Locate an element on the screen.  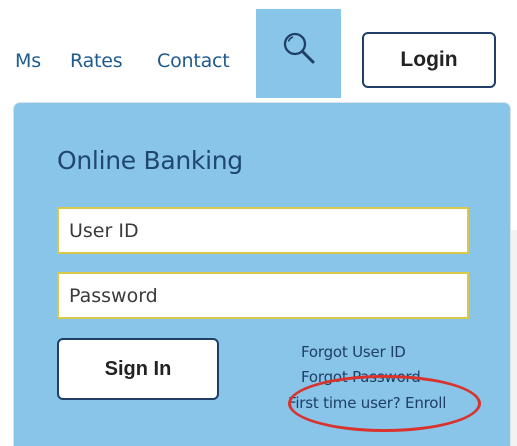
first-time-user-enroll-link: First time user? Enroll is located at coordinates (367, 403).